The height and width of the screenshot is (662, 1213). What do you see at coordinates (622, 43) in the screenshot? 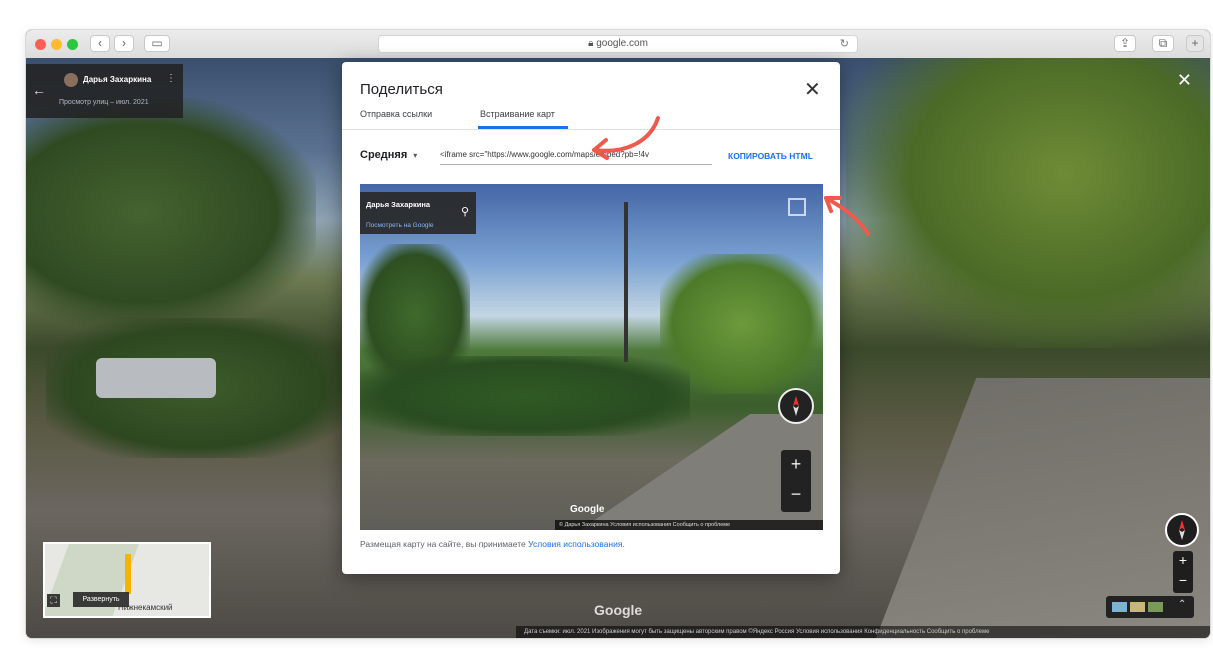
I see `address-text: google.com` at bounding box center [622, 43].